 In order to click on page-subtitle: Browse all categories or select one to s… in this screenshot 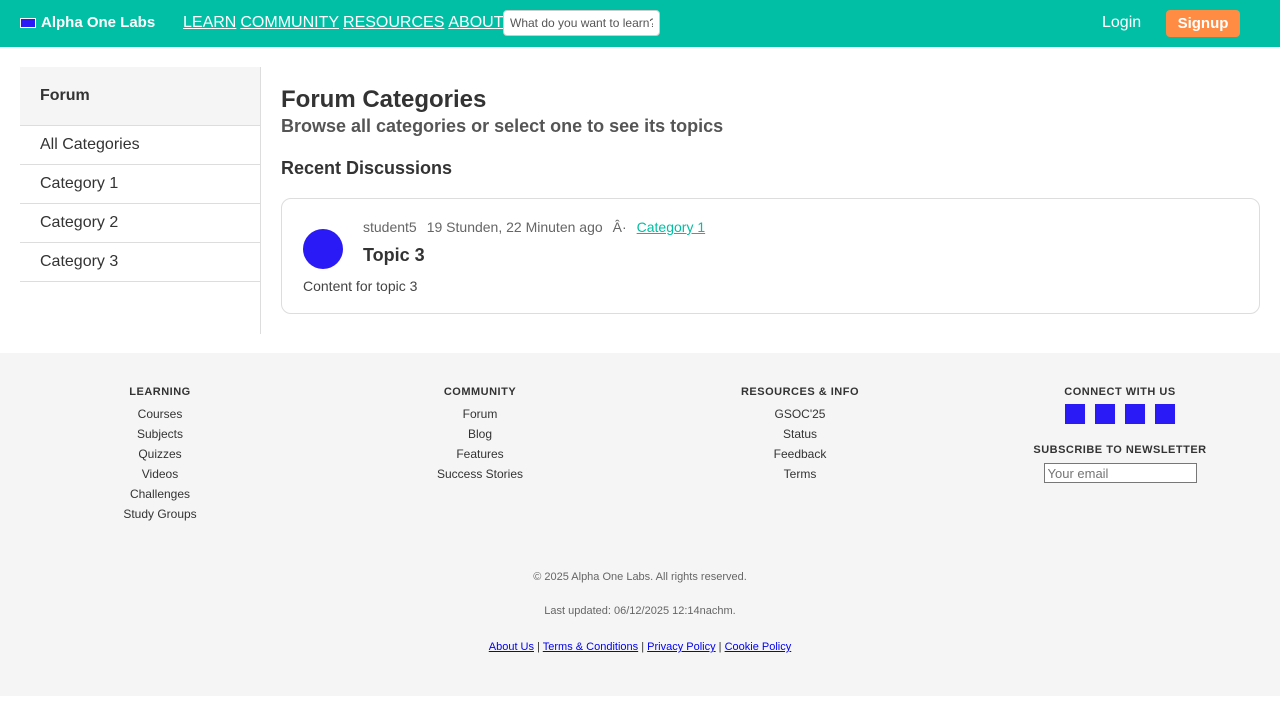, I will do `click(502, 126)`.